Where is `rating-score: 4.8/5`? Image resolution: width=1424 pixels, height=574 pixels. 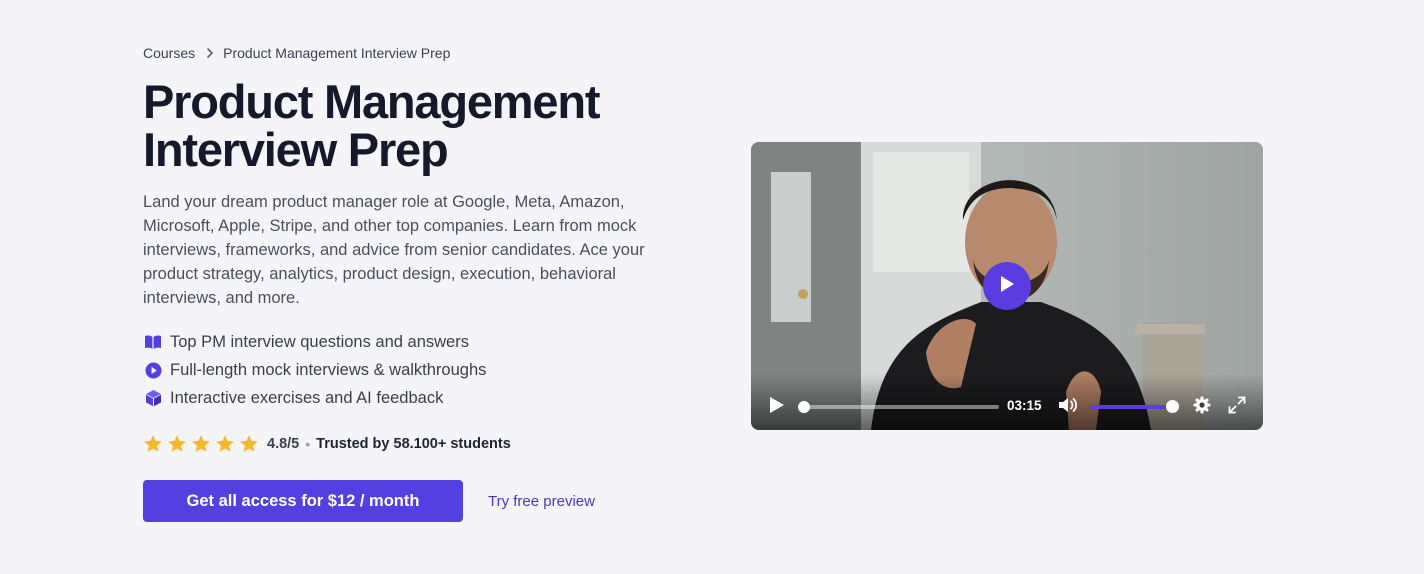 rating-score: 4.8/5 is located at coordinates (283, 444).